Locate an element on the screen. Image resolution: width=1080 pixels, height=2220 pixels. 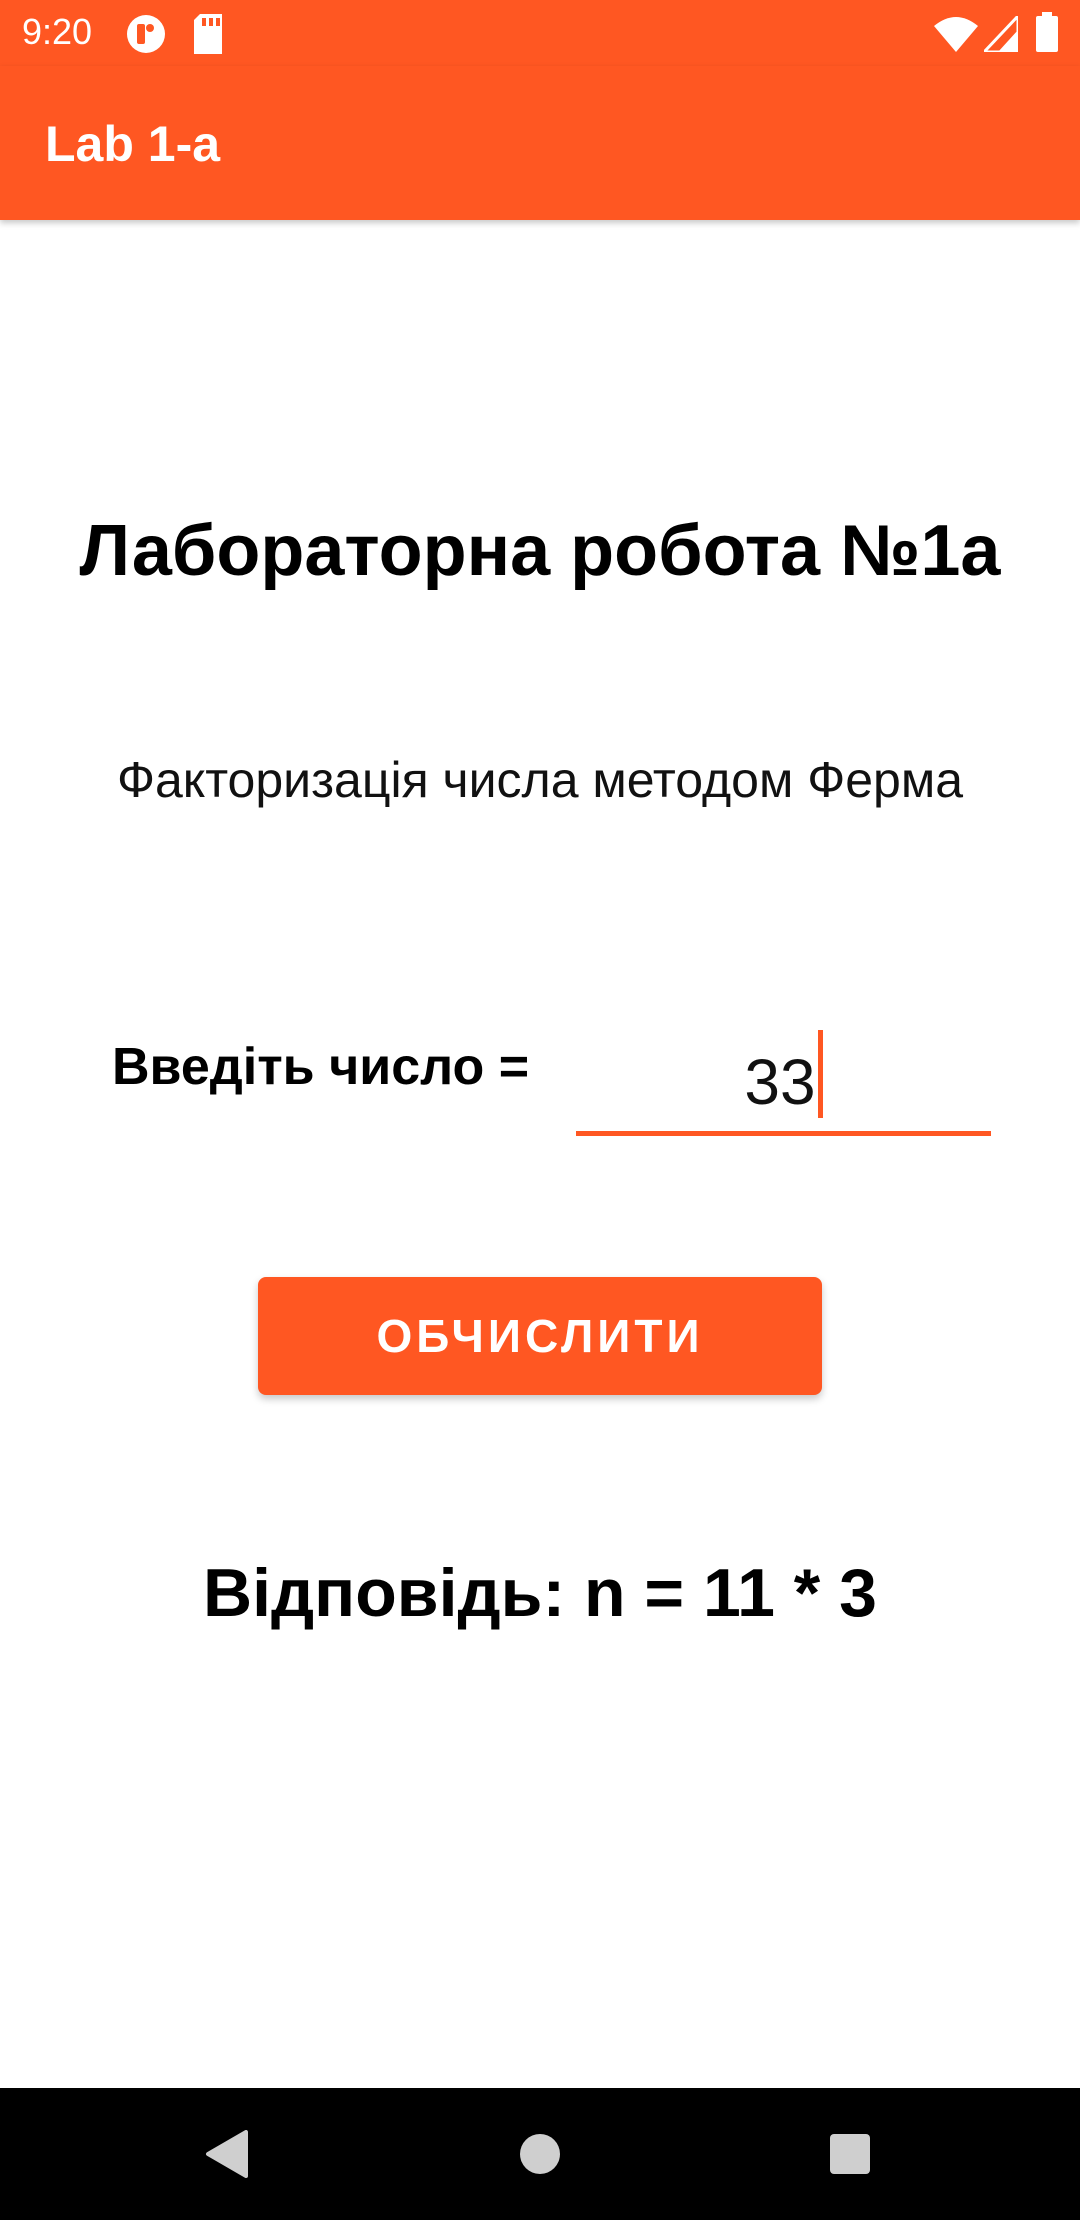
home-icon is located at coordinates (540, 2154).